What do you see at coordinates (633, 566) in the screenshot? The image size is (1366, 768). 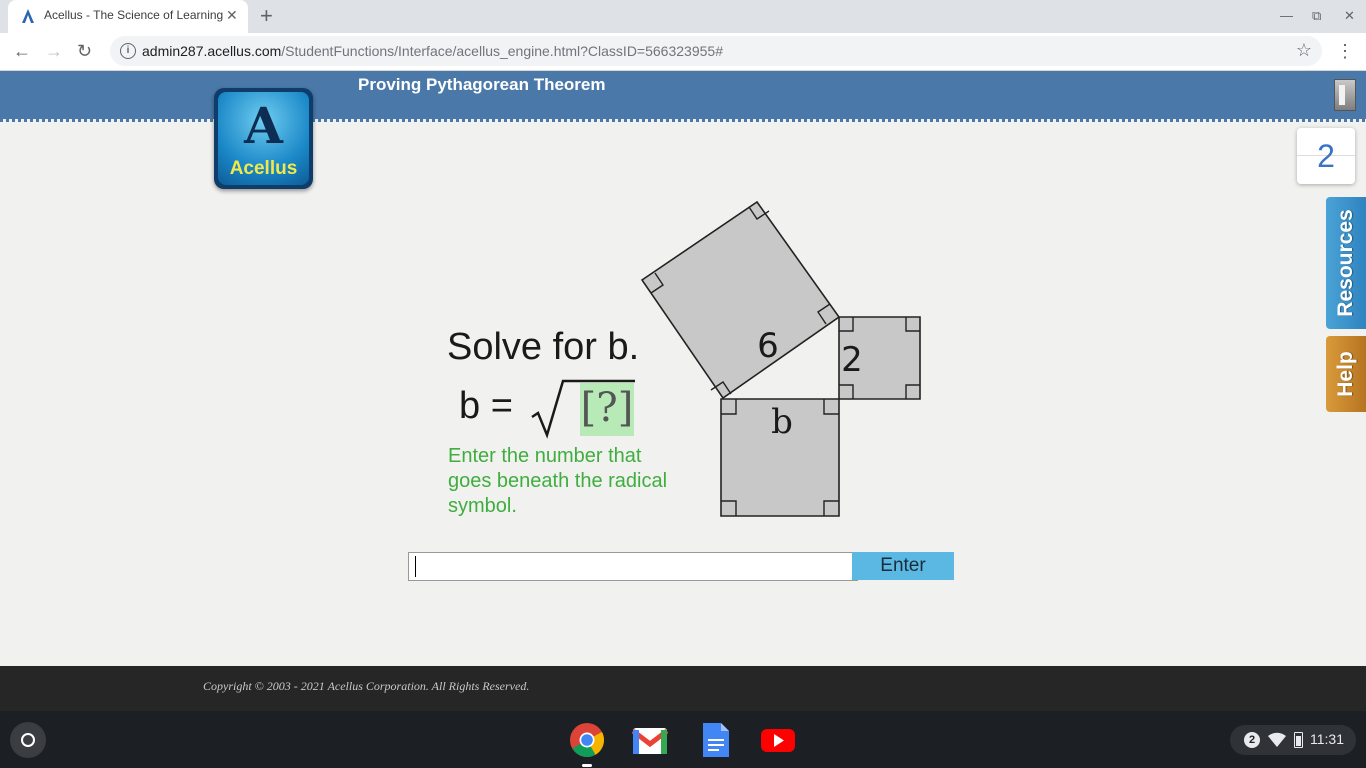 I see `answer-input` at bounding box center [633, 566].